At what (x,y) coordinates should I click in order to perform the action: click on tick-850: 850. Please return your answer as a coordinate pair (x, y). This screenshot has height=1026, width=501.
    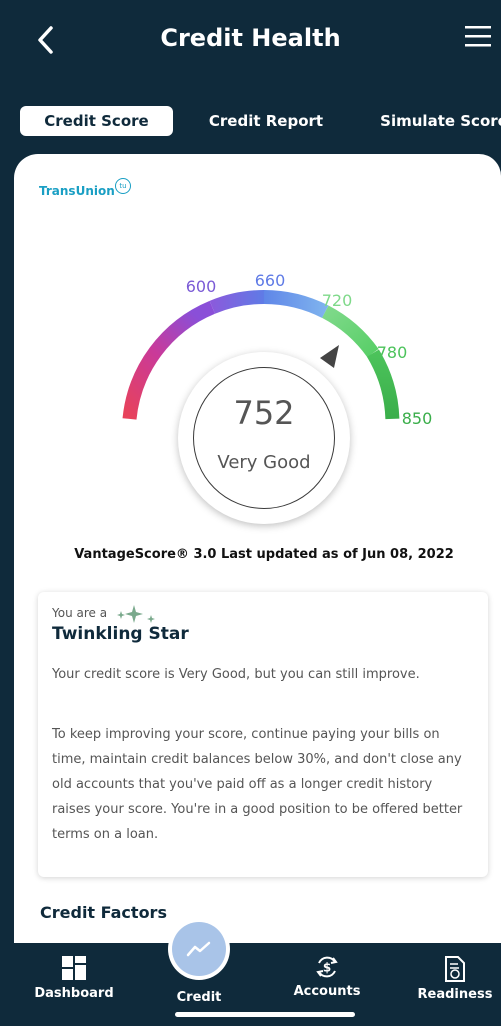
    Looking at the image, I should click on (417, 418).